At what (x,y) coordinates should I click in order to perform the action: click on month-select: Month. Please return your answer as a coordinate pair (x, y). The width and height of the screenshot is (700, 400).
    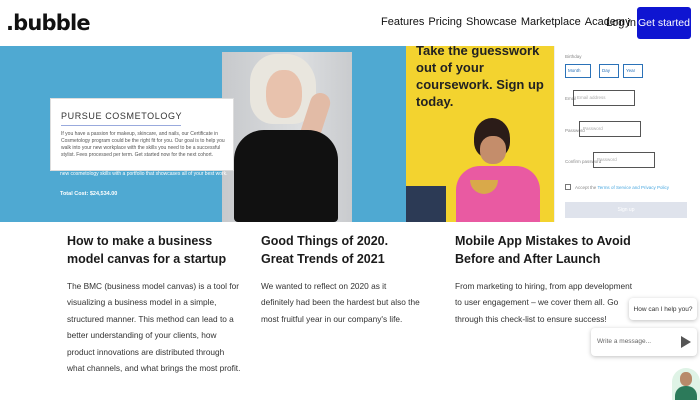
    Looking at the image, I should click on (578, 71).